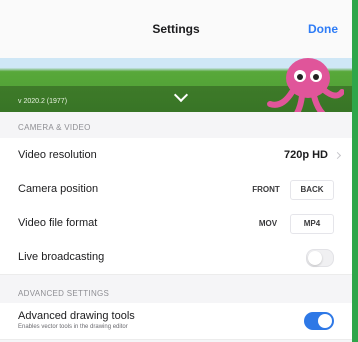 This screenshot has height=342, width=358. What do you see at coordinates (305, 155) in the screenshot?
I see `video-resolution-value: 720p HD` at bounding box center [305, 155].